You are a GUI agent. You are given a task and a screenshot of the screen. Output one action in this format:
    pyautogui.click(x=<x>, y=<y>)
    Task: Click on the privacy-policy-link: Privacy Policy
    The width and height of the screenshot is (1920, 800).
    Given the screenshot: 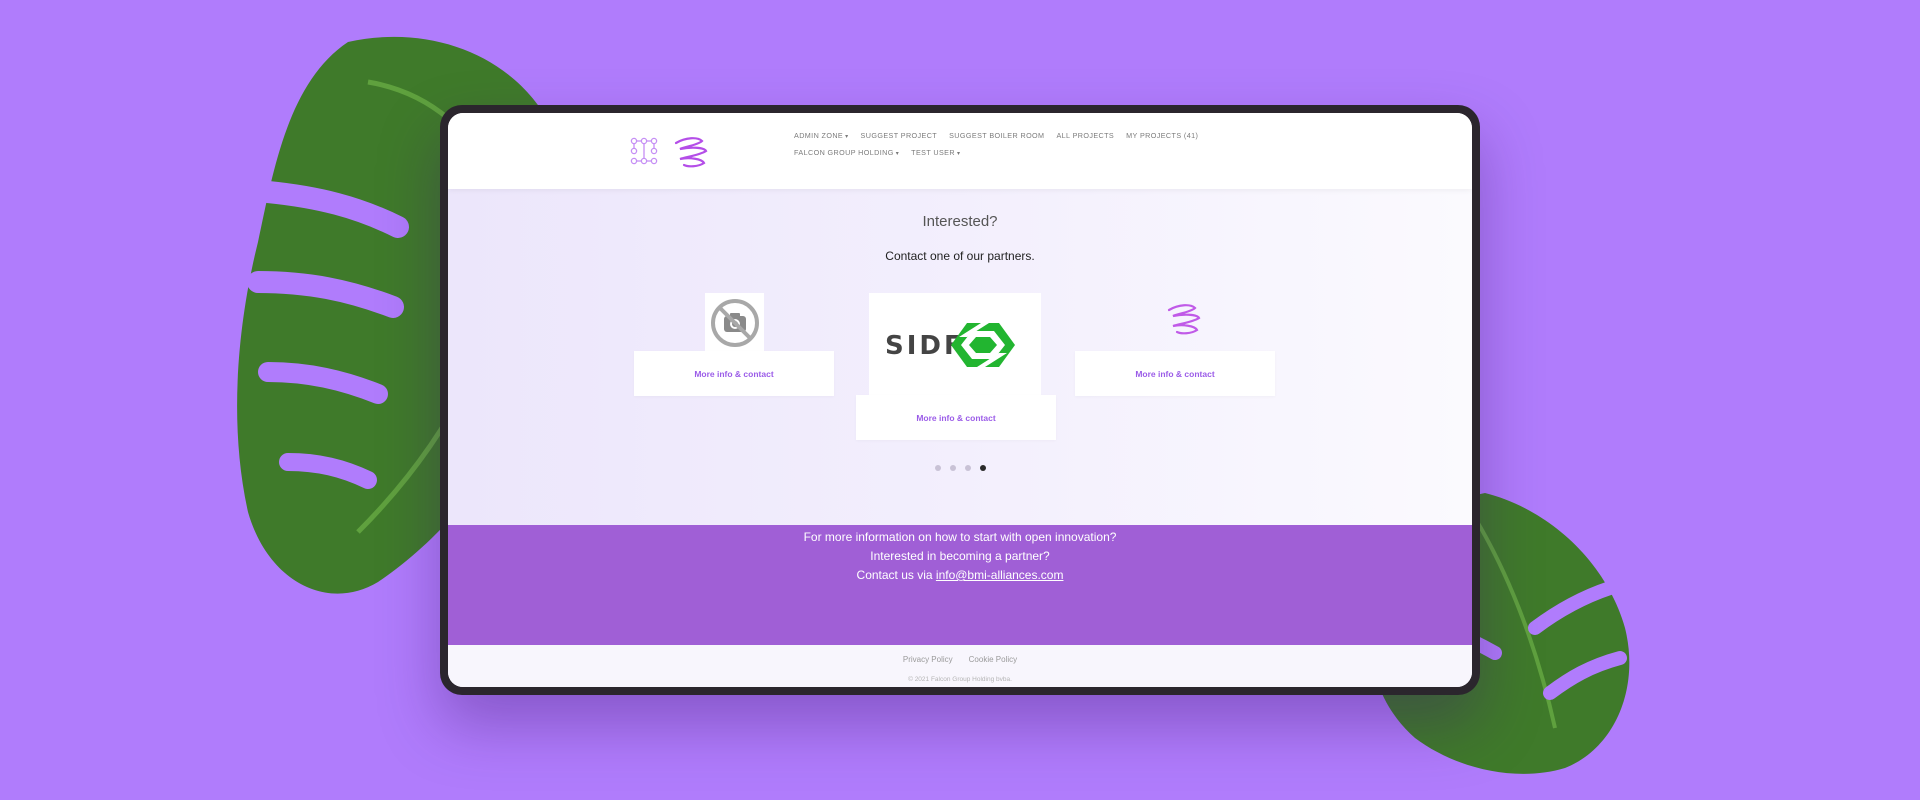 What is the action you would take?
    pyautogui.click(x=928, y=659)
    